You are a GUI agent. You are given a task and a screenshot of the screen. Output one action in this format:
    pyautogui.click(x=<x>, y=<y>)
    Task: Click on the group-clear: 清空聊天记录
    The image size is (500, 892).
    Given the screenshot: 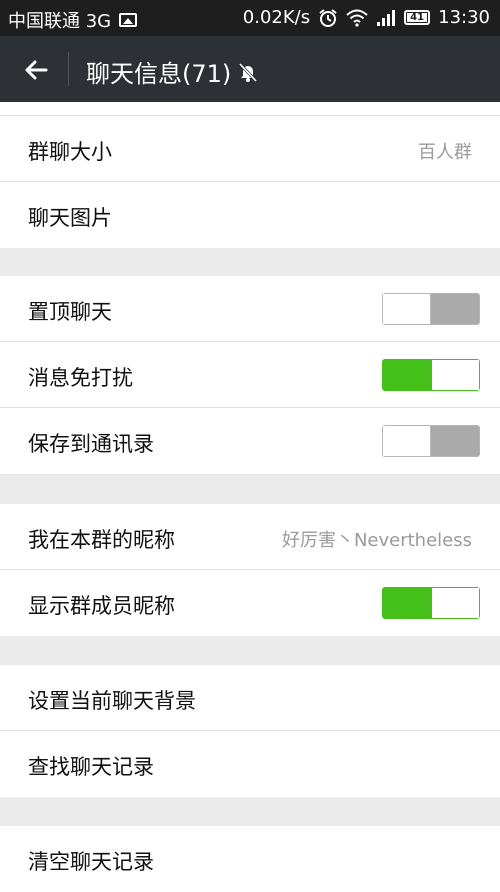 What is the action you would take?
    pyautogui.click(x=250, y=859)
    